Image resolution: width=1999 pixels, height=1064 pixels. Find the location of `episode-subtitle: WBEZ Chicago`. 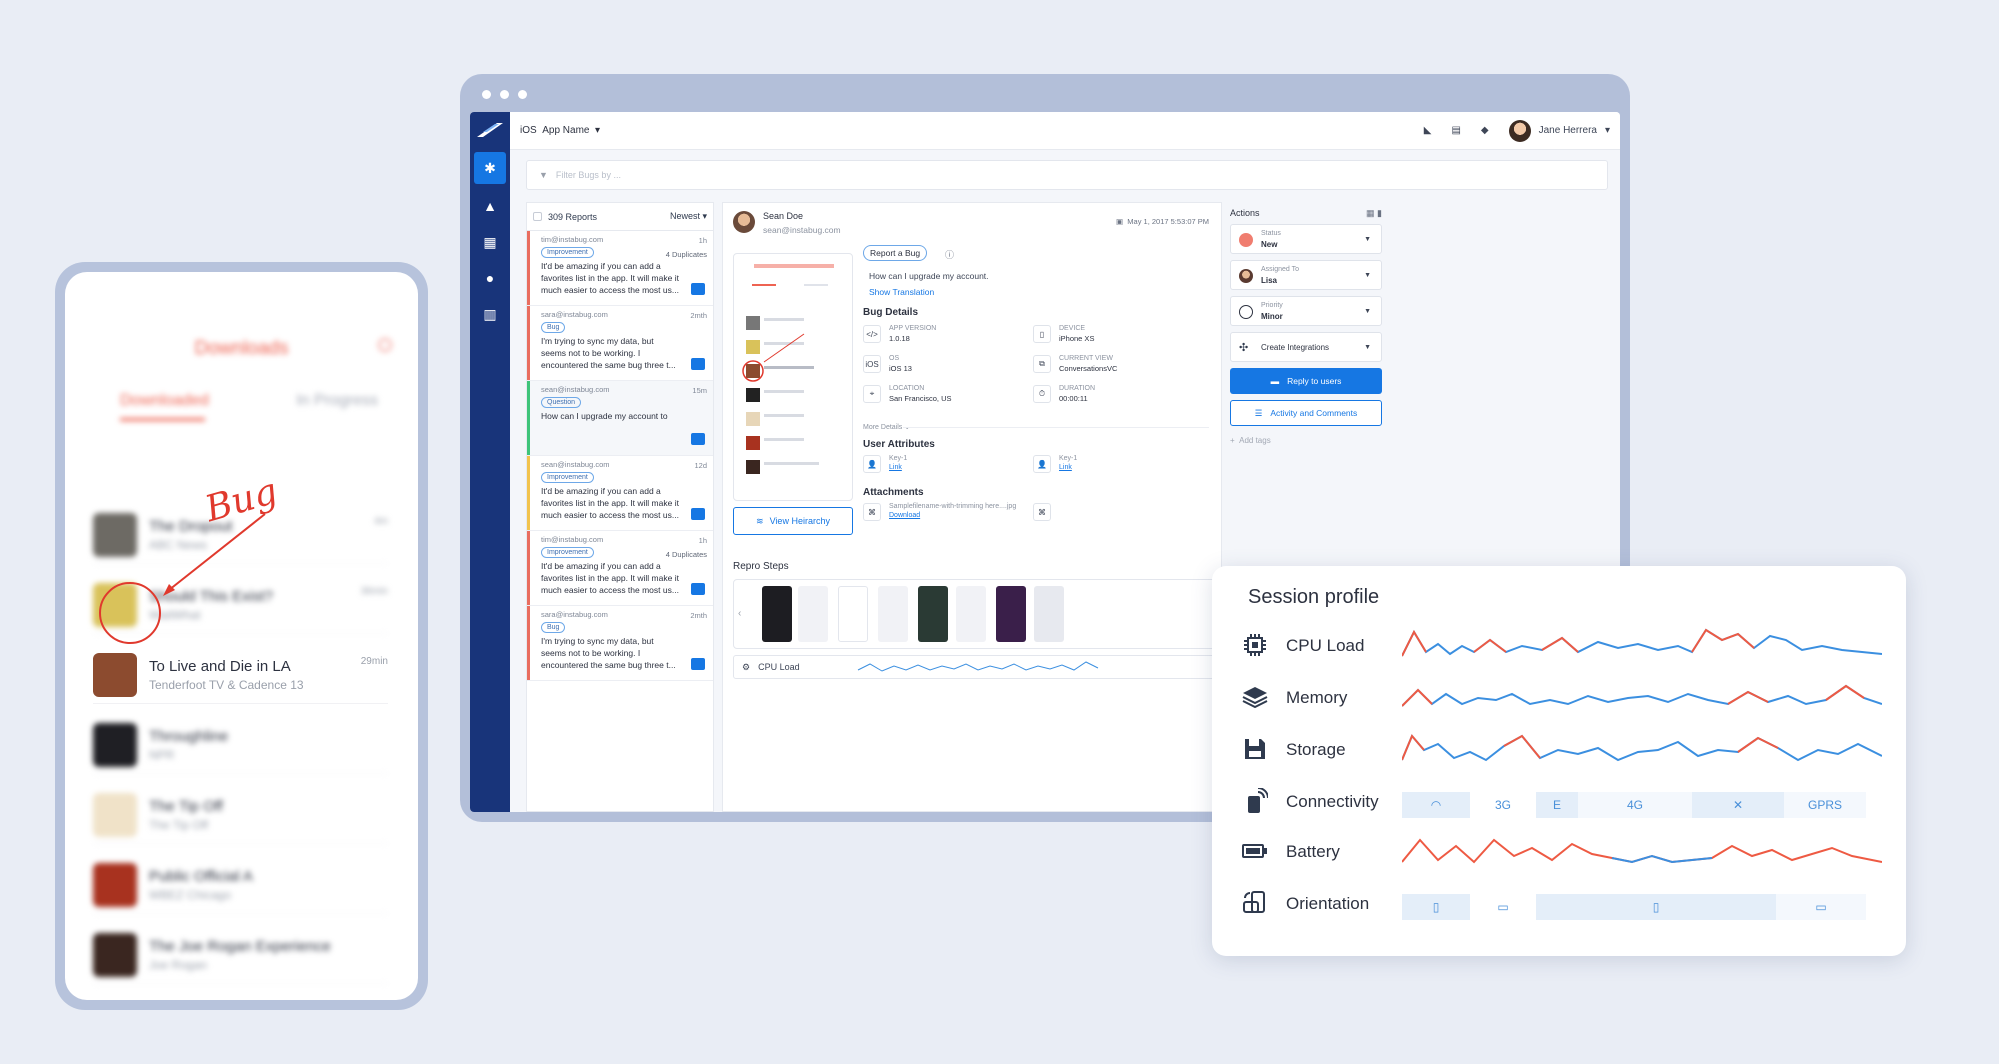

episode-subtitle: WBEZ Chicago is located at coordinates (190, 894).